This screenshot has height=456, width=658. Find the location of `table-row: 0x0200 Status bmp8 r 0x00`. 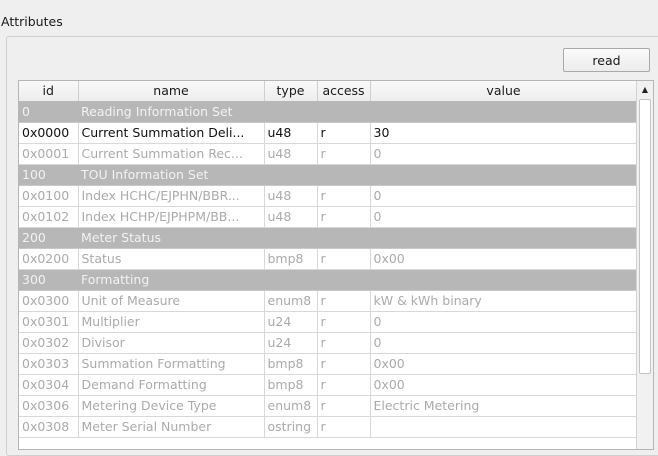

table-row: 0x0200 Status bmp8 r 0x00 is located at coordinates (328, 259).